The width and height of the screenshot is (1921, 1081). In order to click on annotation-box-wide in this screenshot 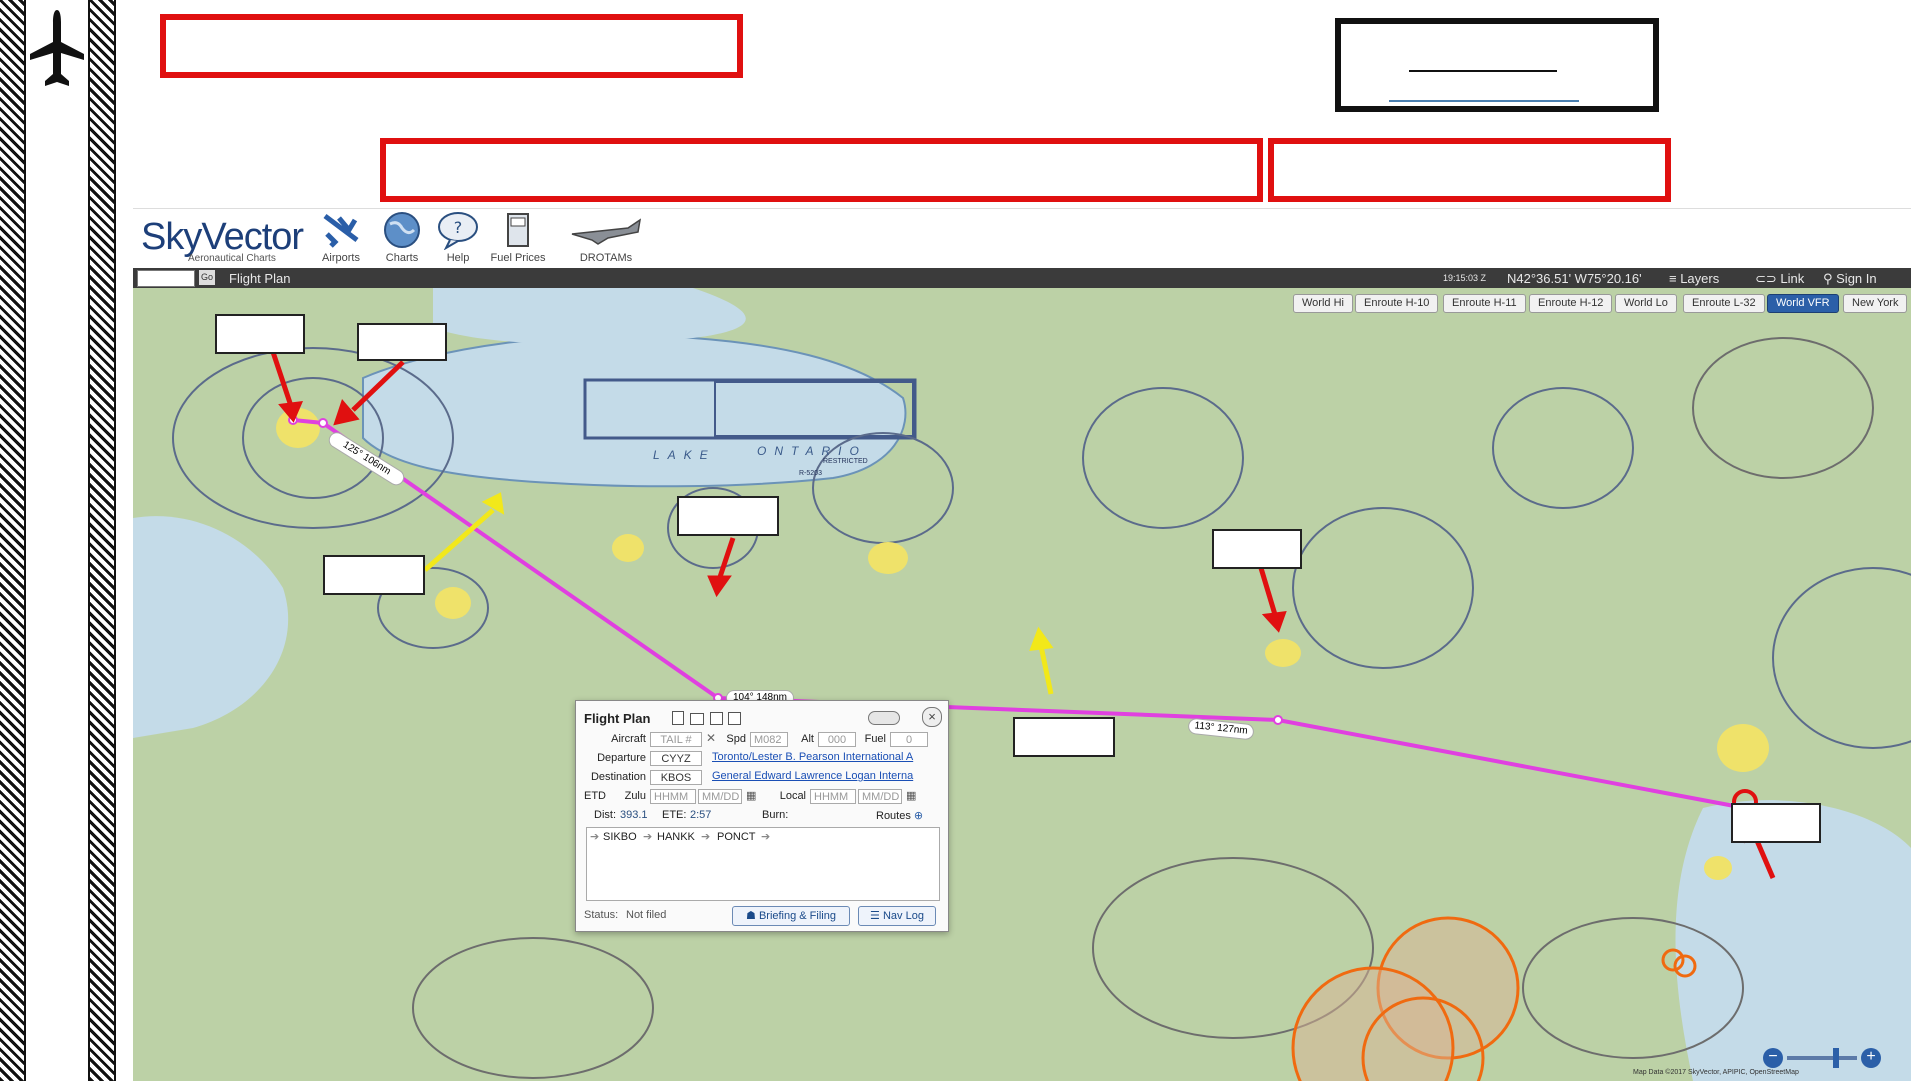, I will do `click(821, 170)`.